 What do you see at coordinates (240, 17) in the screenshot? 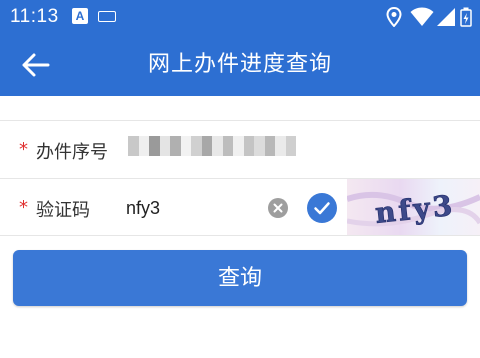
I see `status-bar: 11:13 A` at bounding box center [240, 17].